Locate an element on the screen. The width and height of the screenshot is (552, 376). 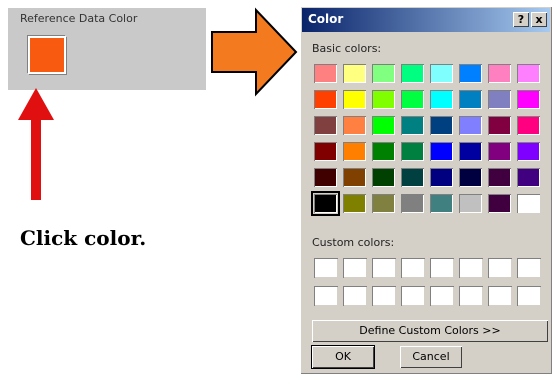
right-arrow-shape is located at coordinates (254, 52).